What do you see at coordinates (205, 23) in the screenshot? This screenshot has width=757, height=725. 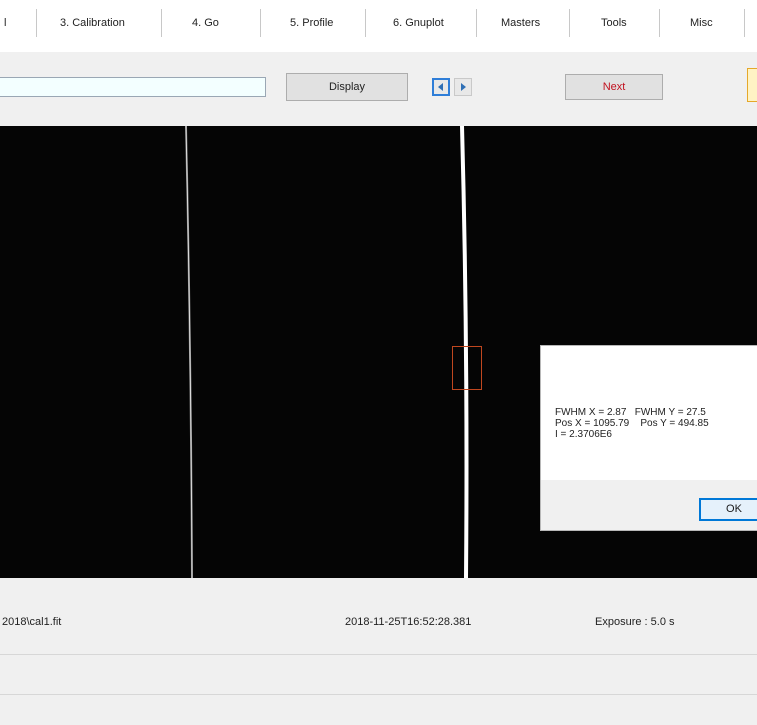 I see `tab-go: 4. Go` at bounding box center [205, 23].